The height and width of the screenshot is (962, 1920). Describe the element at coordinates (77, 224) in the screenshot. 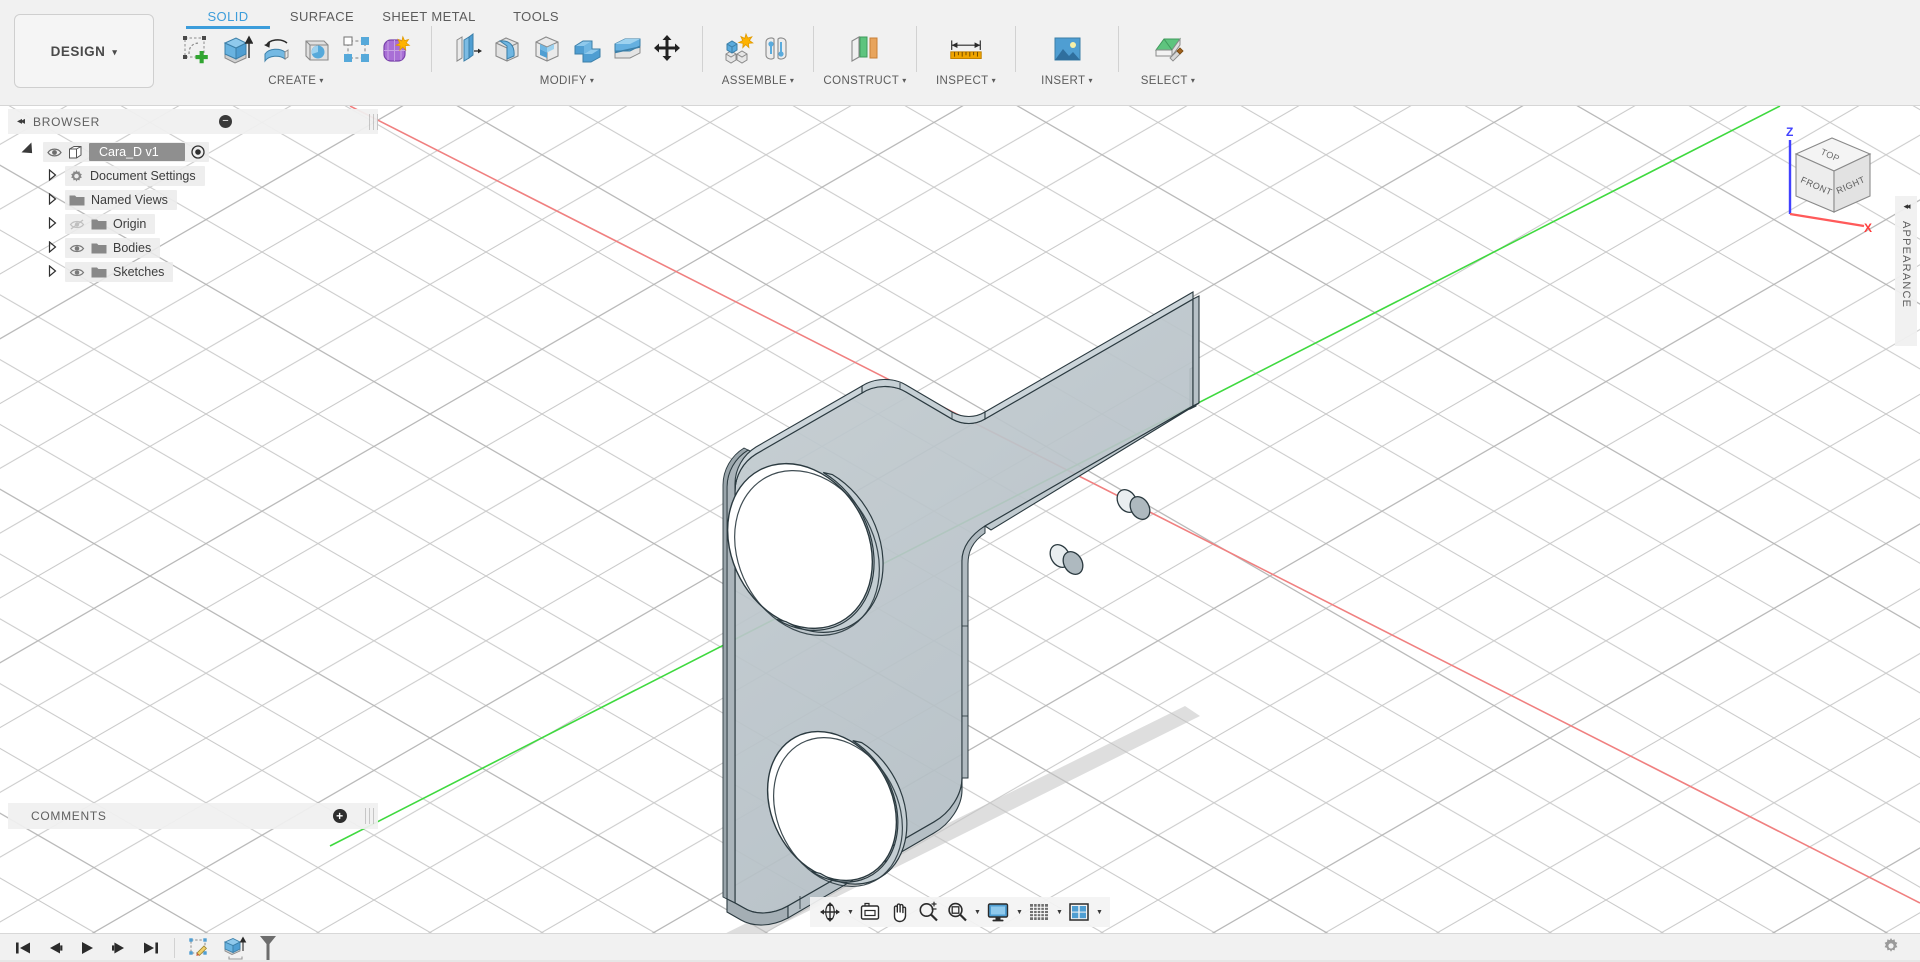

I see `eye-hidden-icon` at that location.